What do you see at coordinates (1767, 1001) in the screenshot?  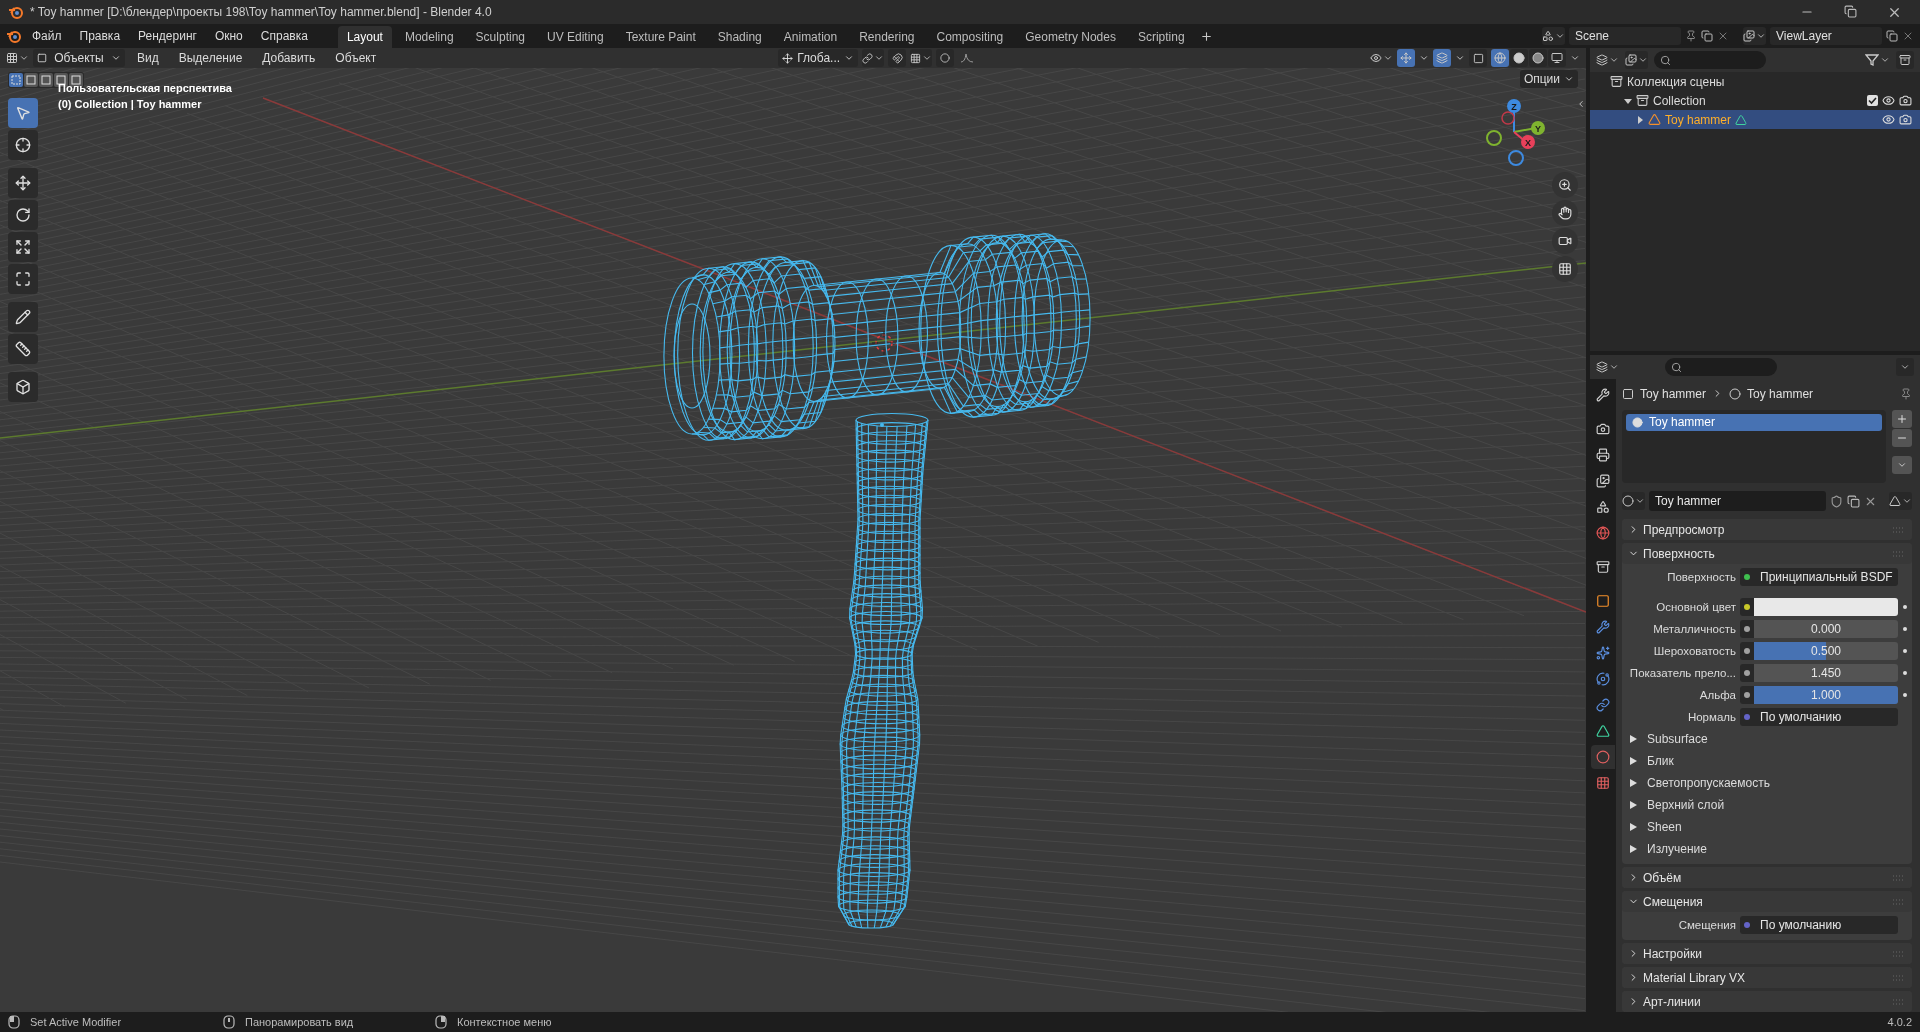 I see `panel-header: Арт-линии` at bounding box center [1767, 1001].